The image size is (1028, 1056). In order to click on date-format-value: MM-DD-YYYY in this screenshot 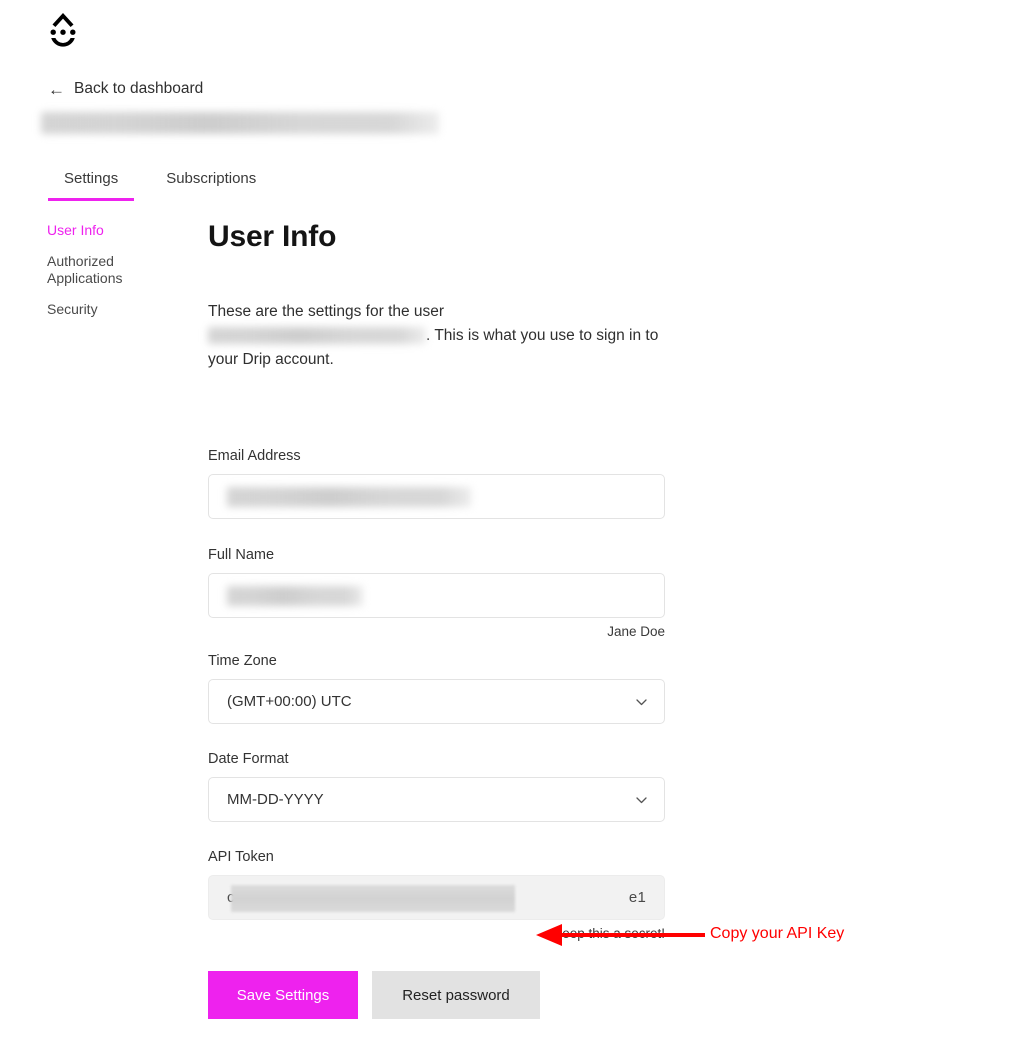, I will do `click(275, 799)`.